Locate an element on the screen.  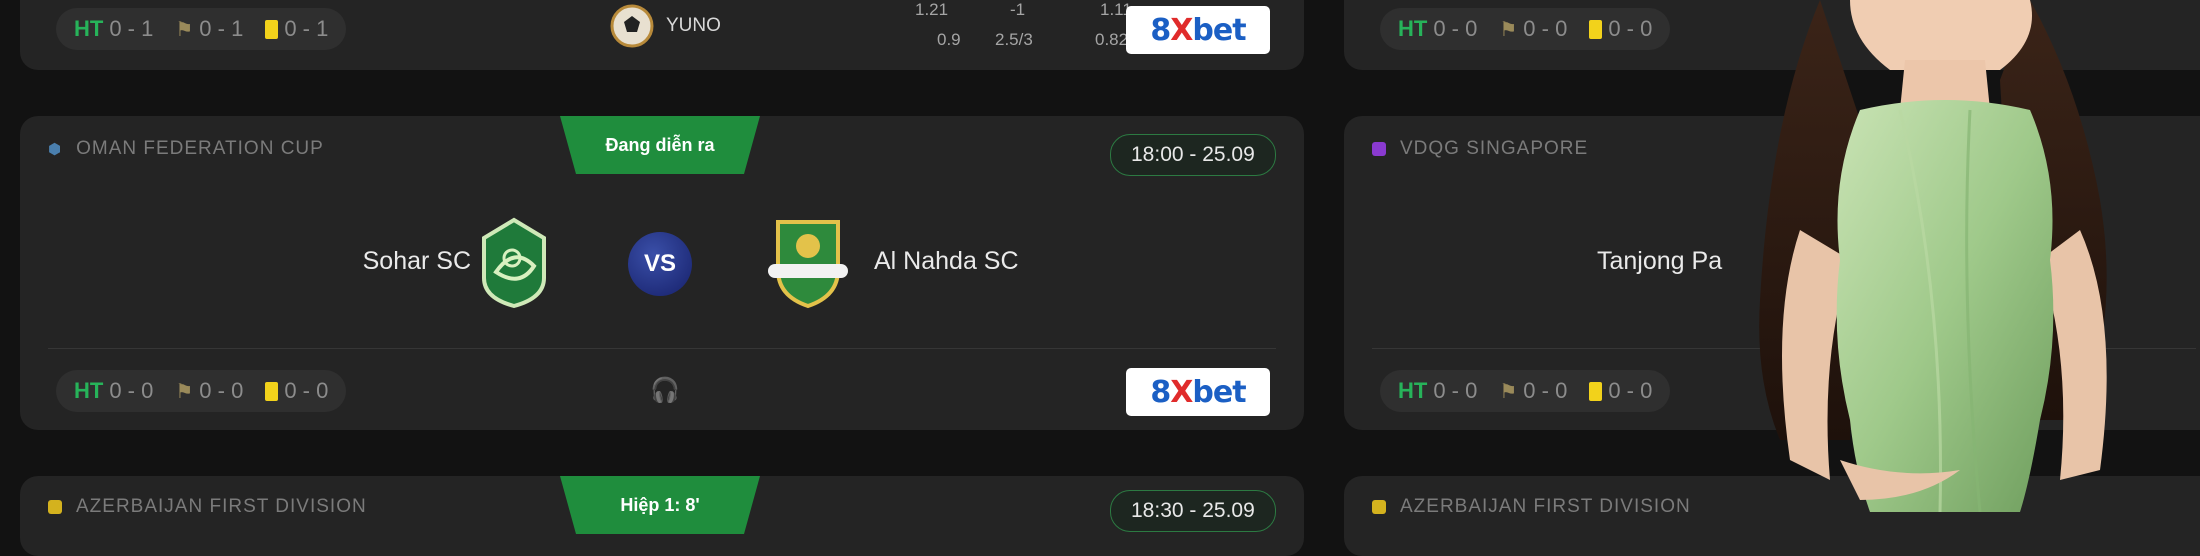
kickoff-time: 18:00 - 25.09 is located at coordinates (1193, 155).